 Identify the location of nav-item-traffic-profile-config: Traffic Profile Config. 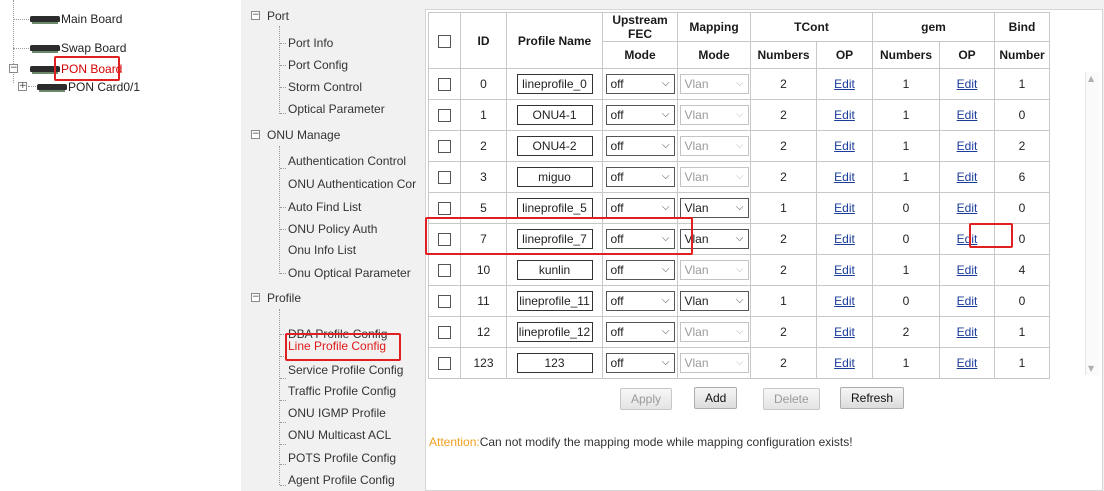
(342, 391).